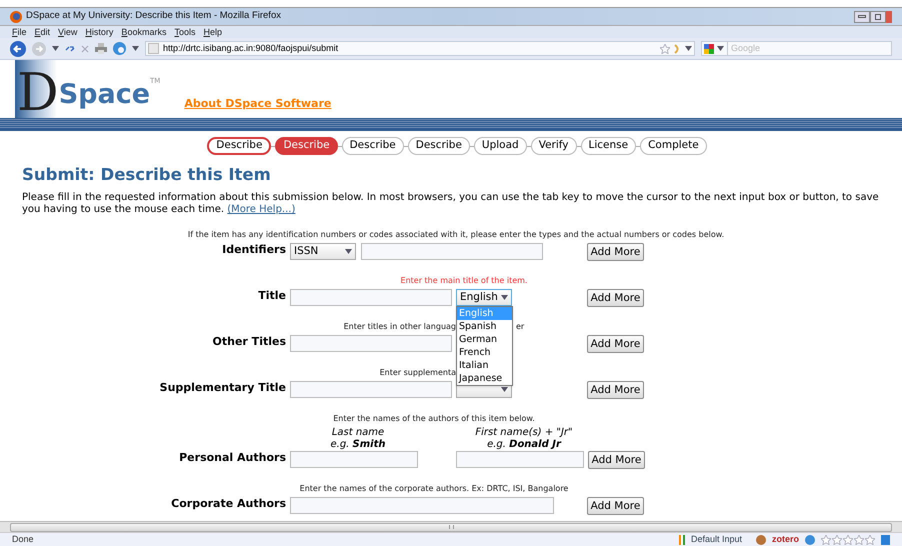 The image size is (902, 546). Describe the element at coordinates (520, 326) in the screenshot. I see `hint-text: er` at that location.